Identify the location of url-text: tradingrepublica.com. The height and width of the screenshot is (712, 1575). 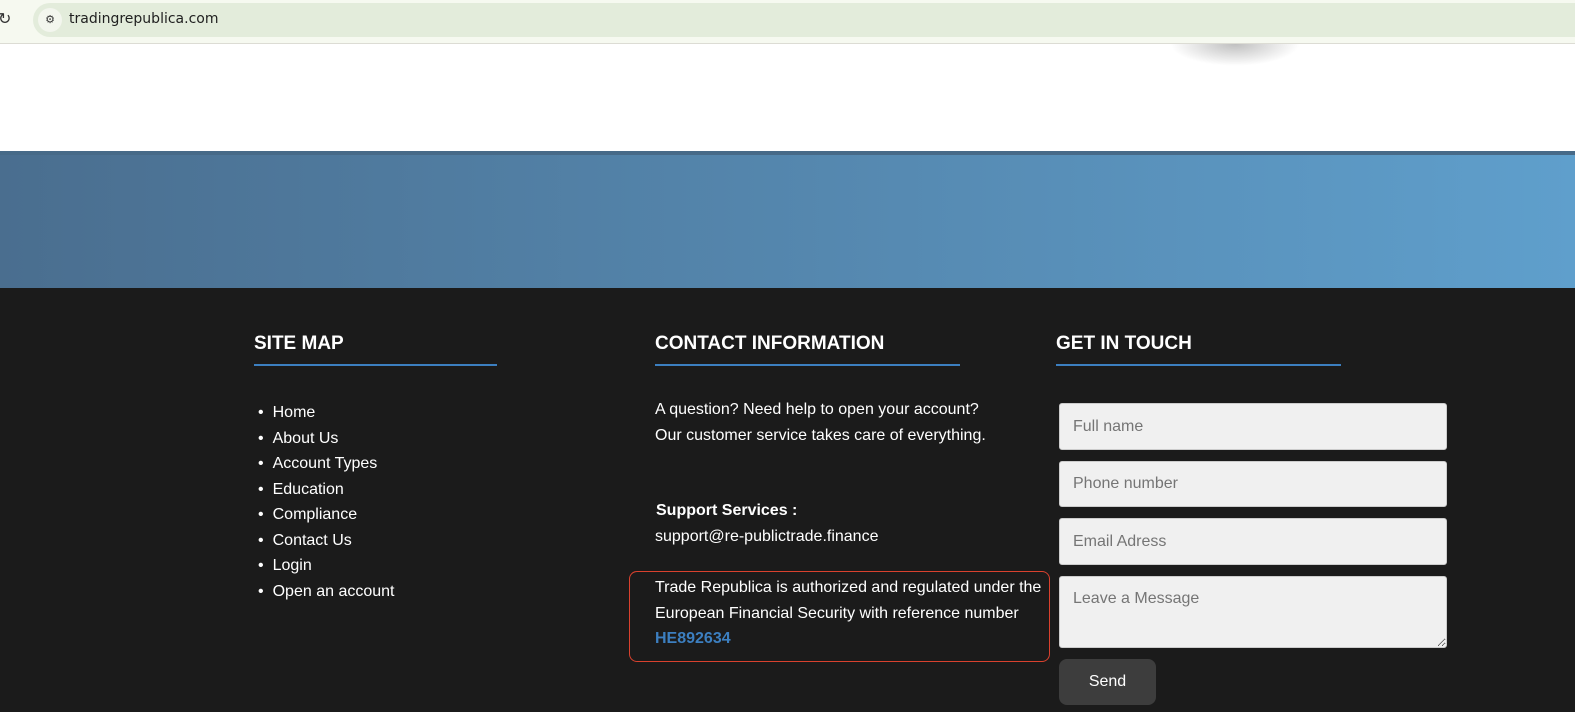
(143, 19).